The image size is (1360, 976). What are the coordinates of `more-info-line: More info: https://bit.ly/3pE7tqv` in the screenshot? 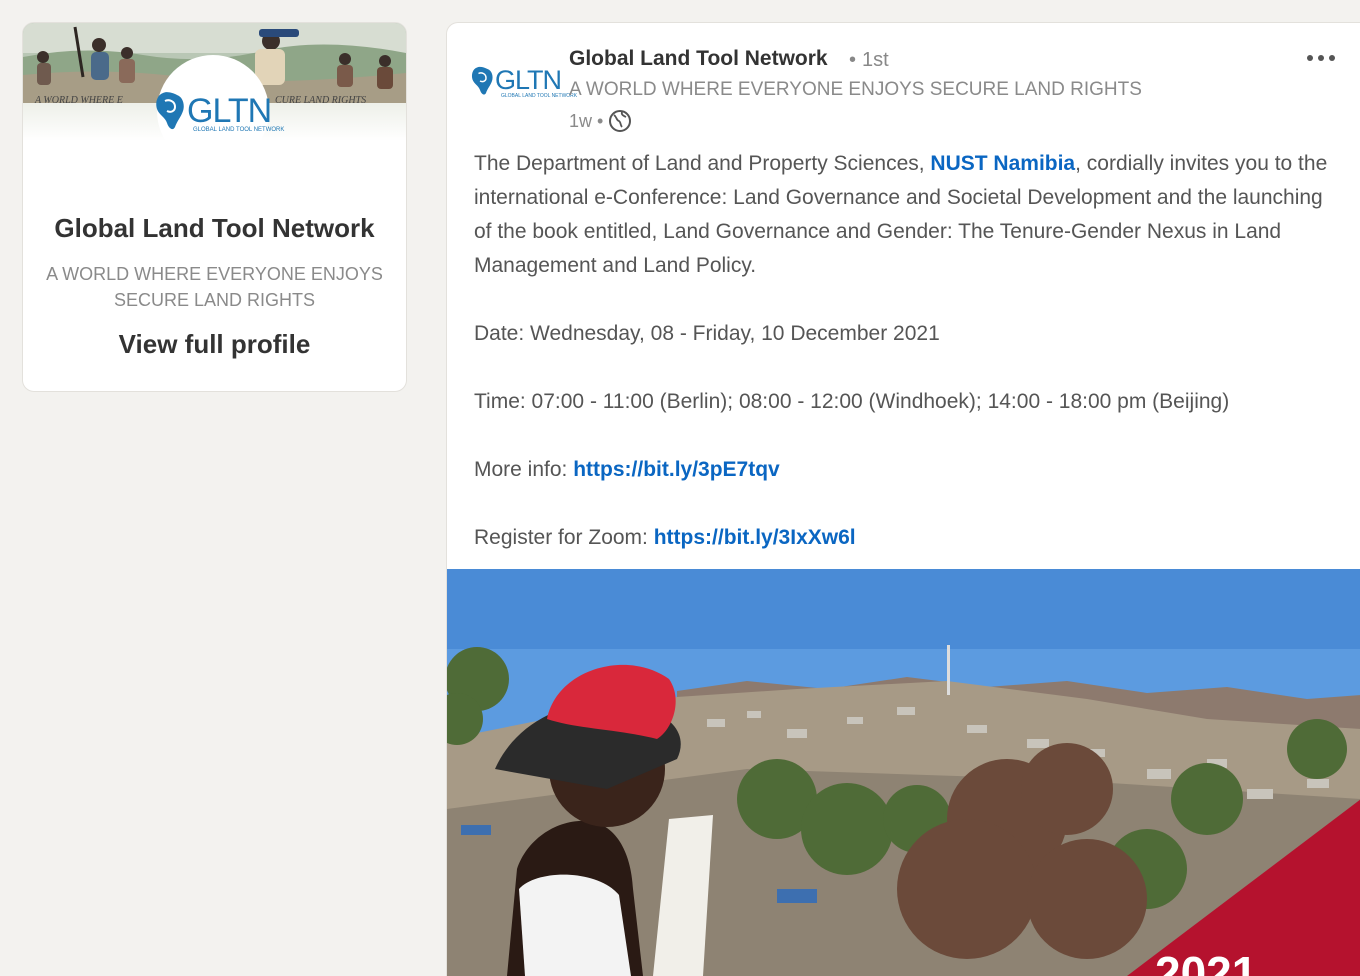 It's located at (904, 470).